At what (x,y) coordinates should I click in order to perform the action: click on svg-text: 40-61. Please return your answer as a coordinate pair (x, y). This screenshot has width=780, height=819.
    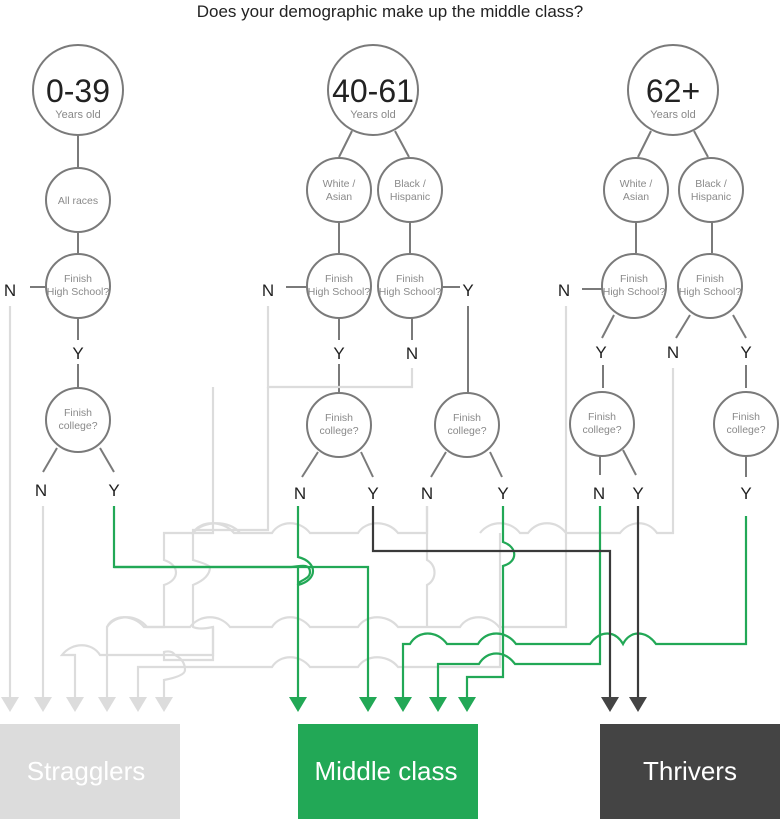
    Looking at the image, I should click on (373, 91).